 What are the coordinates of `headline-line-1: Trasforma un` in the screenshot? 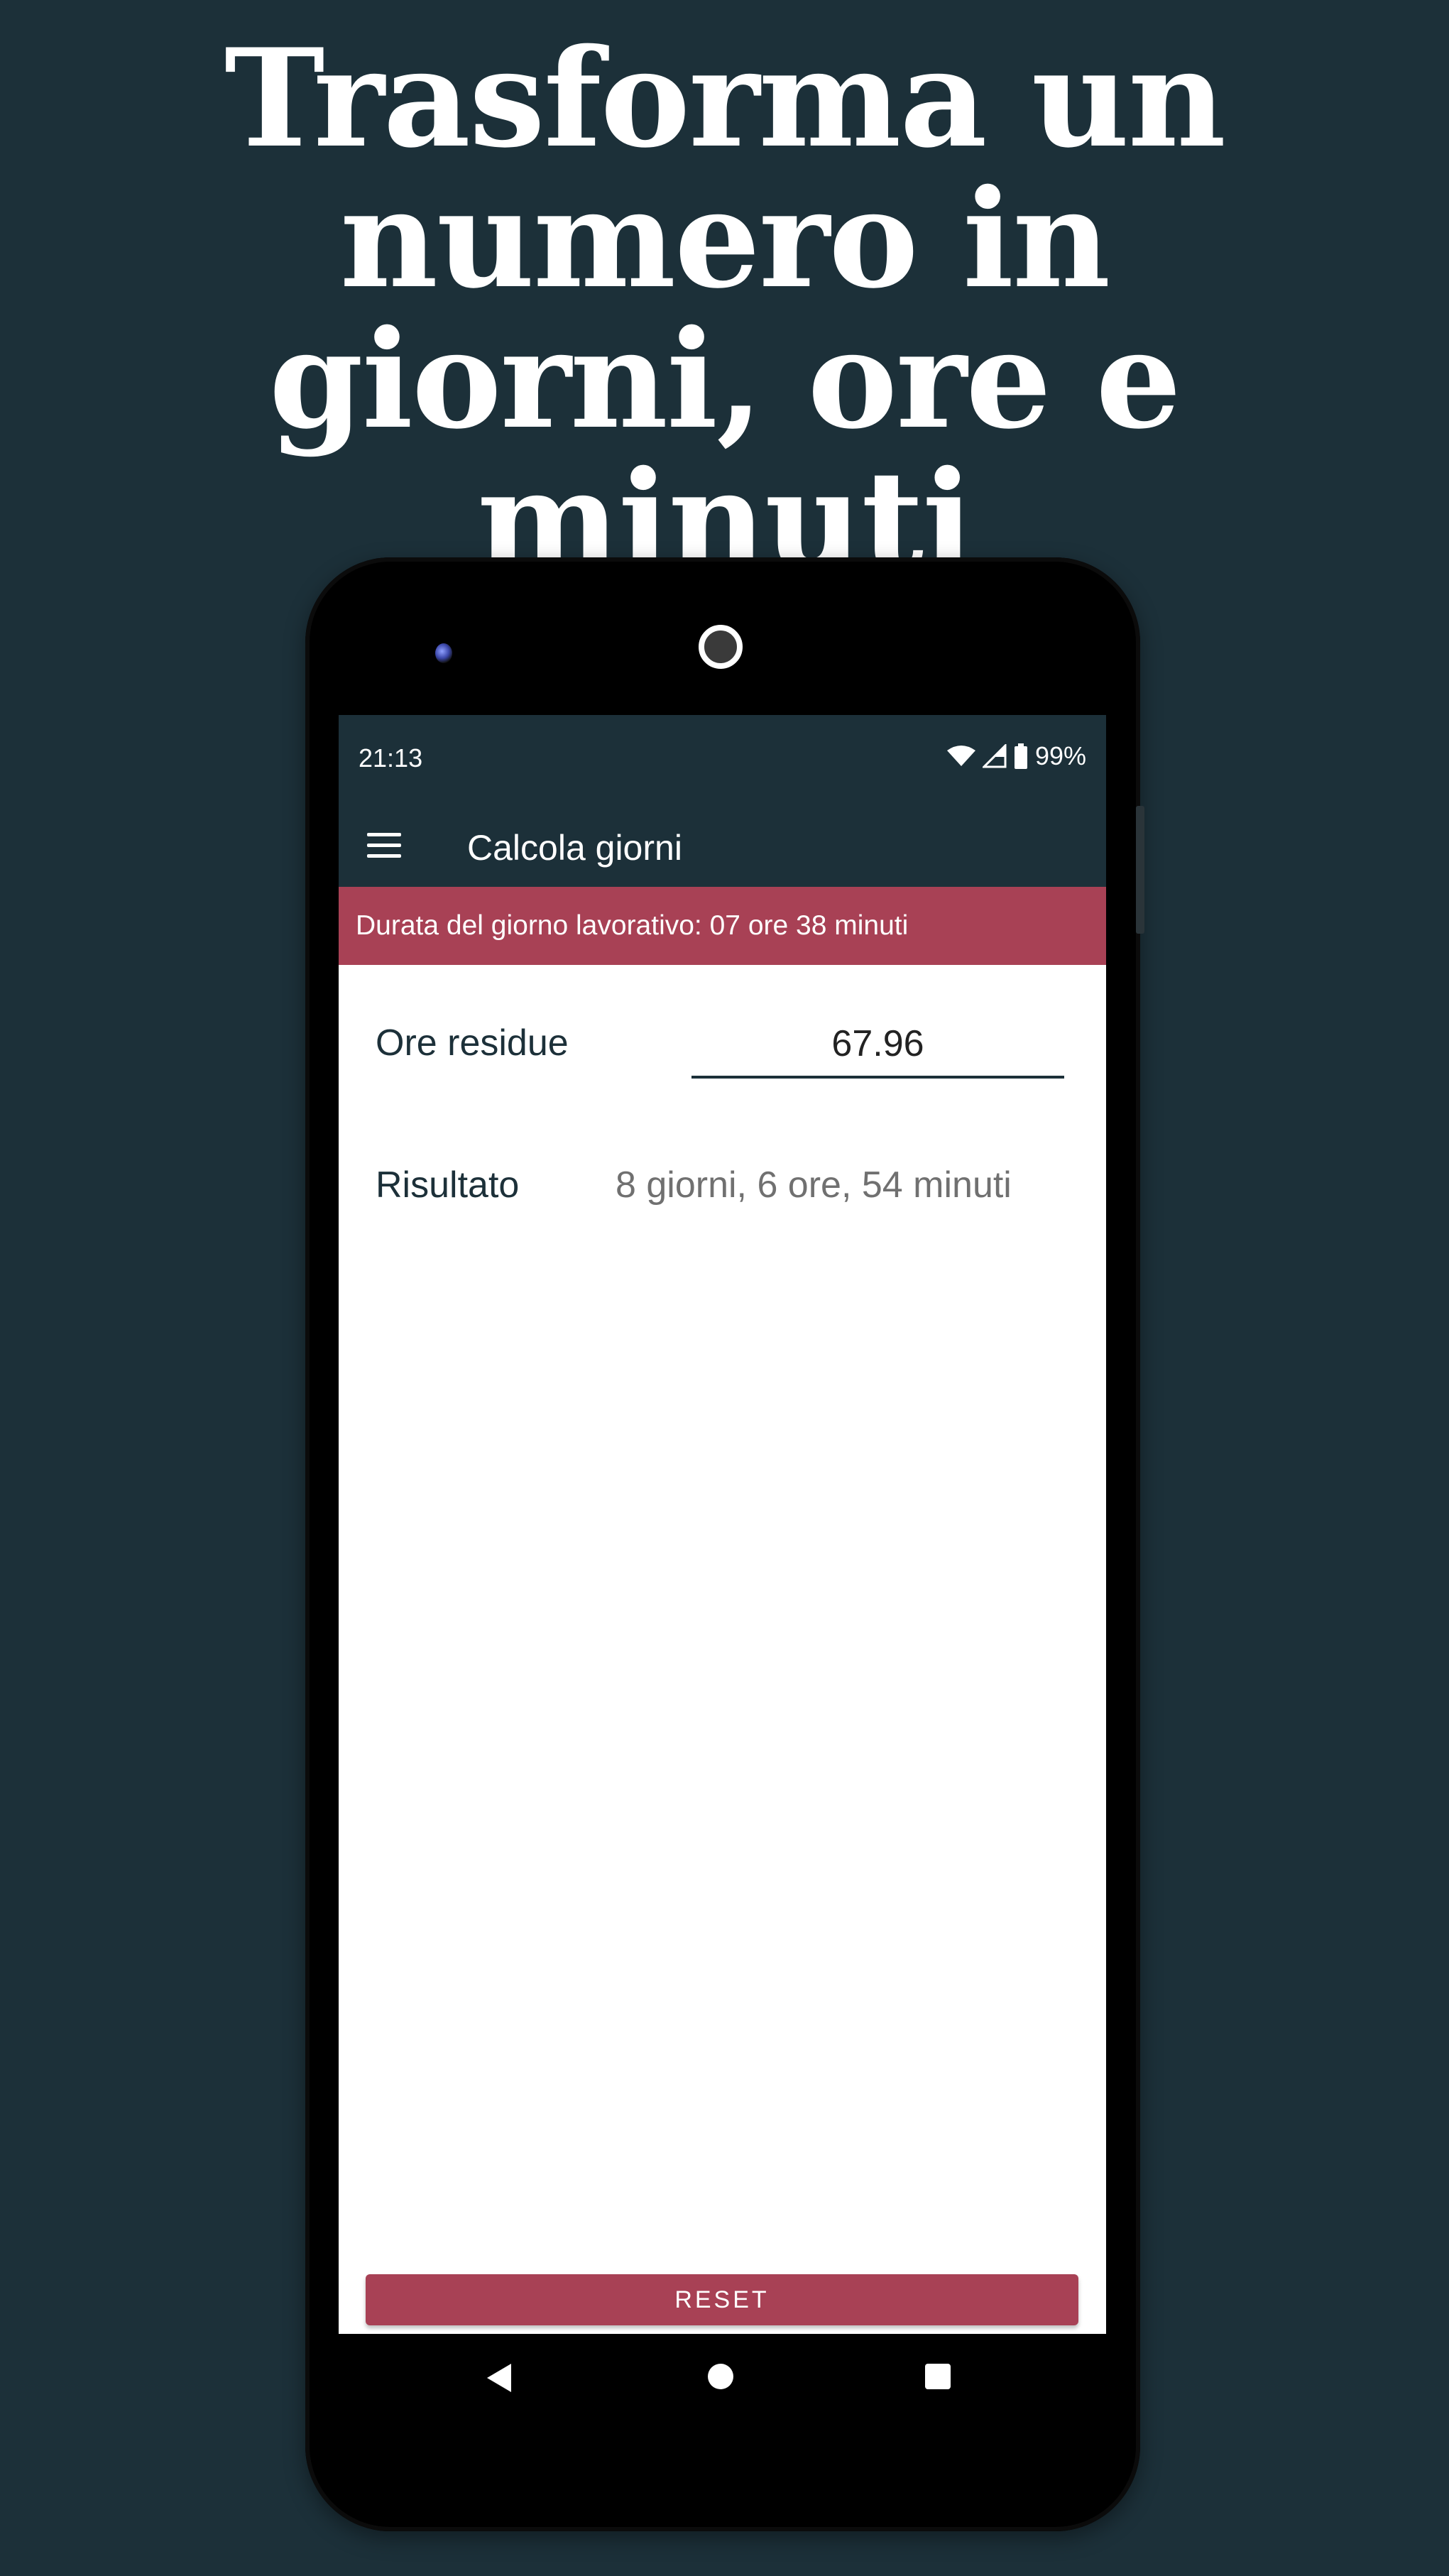 It's located at (725, 98).